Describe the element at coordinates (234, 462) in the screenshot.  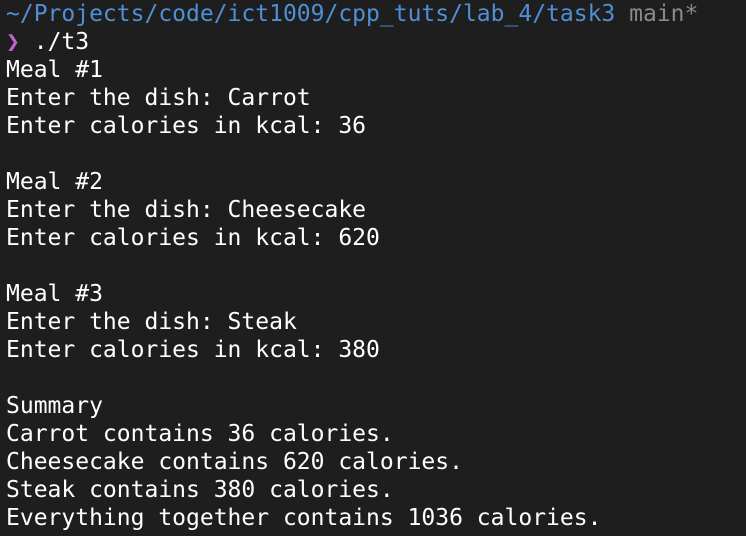
I see `summary-line: Cheesecake contains 620 calories.` at that location.